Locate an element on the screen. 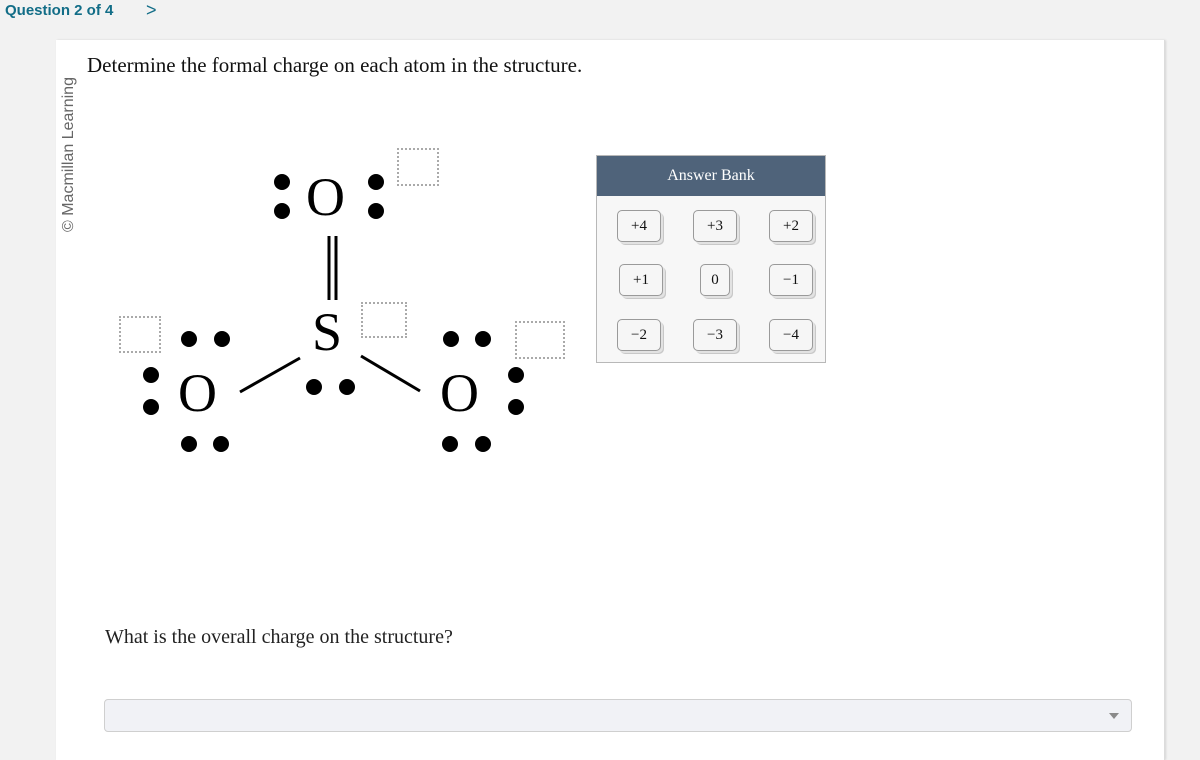 This screenshot has height=760, width=1200. atom-sulfur: S is located at coordinates (327, 332).